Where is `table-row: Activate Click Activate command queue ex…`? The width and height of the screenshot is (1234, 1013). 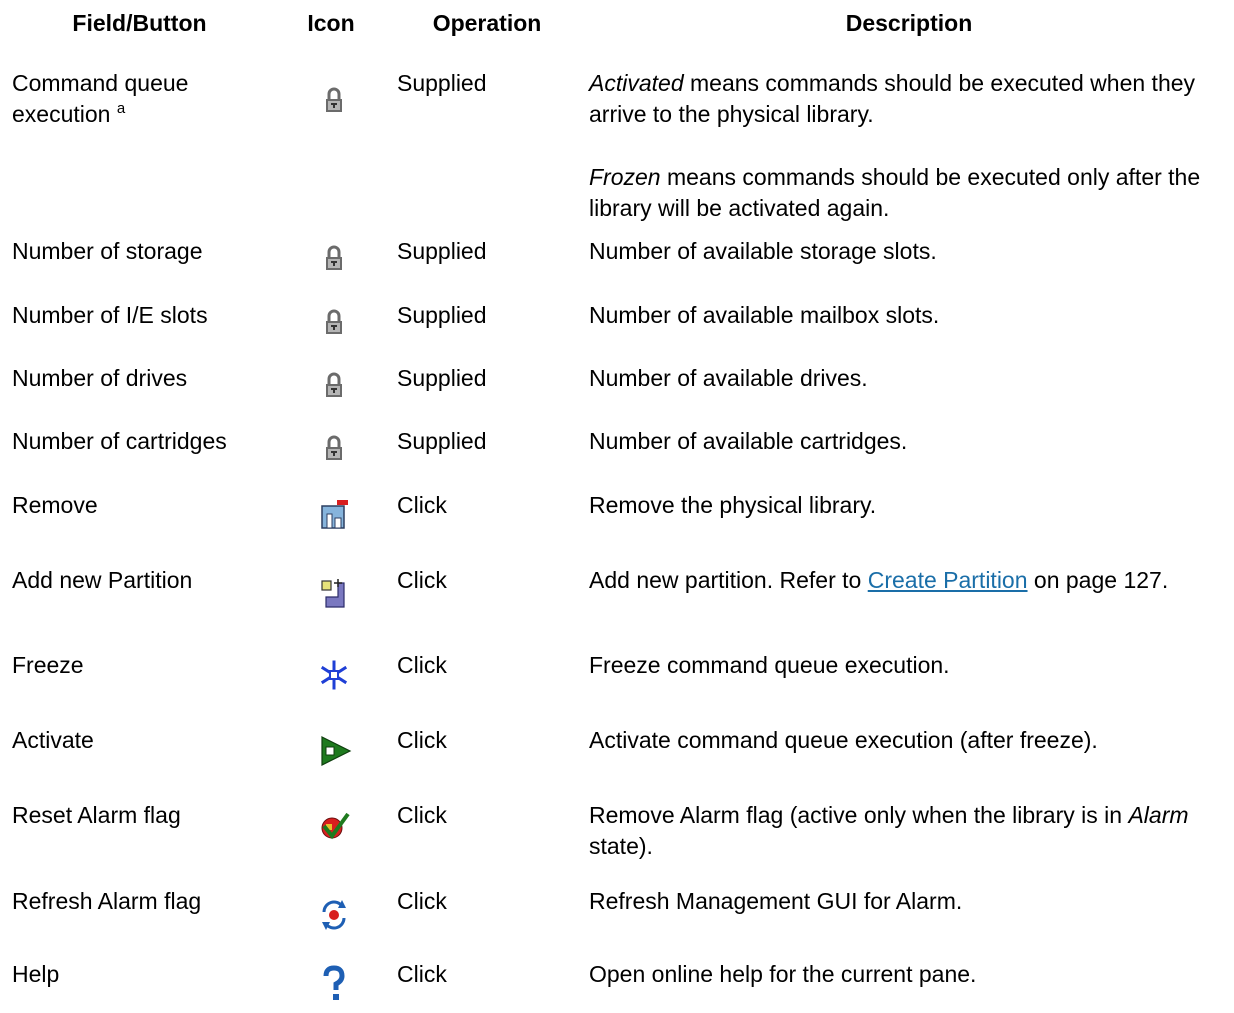 table-row: Activate Click Activate command queue ex… is located at coordinates (617, 750).